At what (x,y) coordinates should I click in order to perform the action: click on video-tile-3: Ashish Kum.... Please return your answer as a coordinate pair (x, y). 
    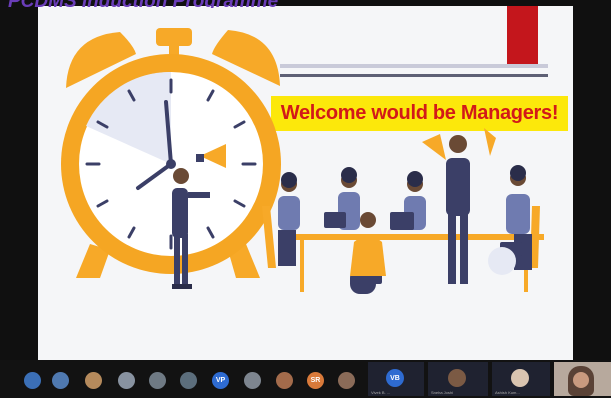
    Looking at the image, I should click on (521, 379).